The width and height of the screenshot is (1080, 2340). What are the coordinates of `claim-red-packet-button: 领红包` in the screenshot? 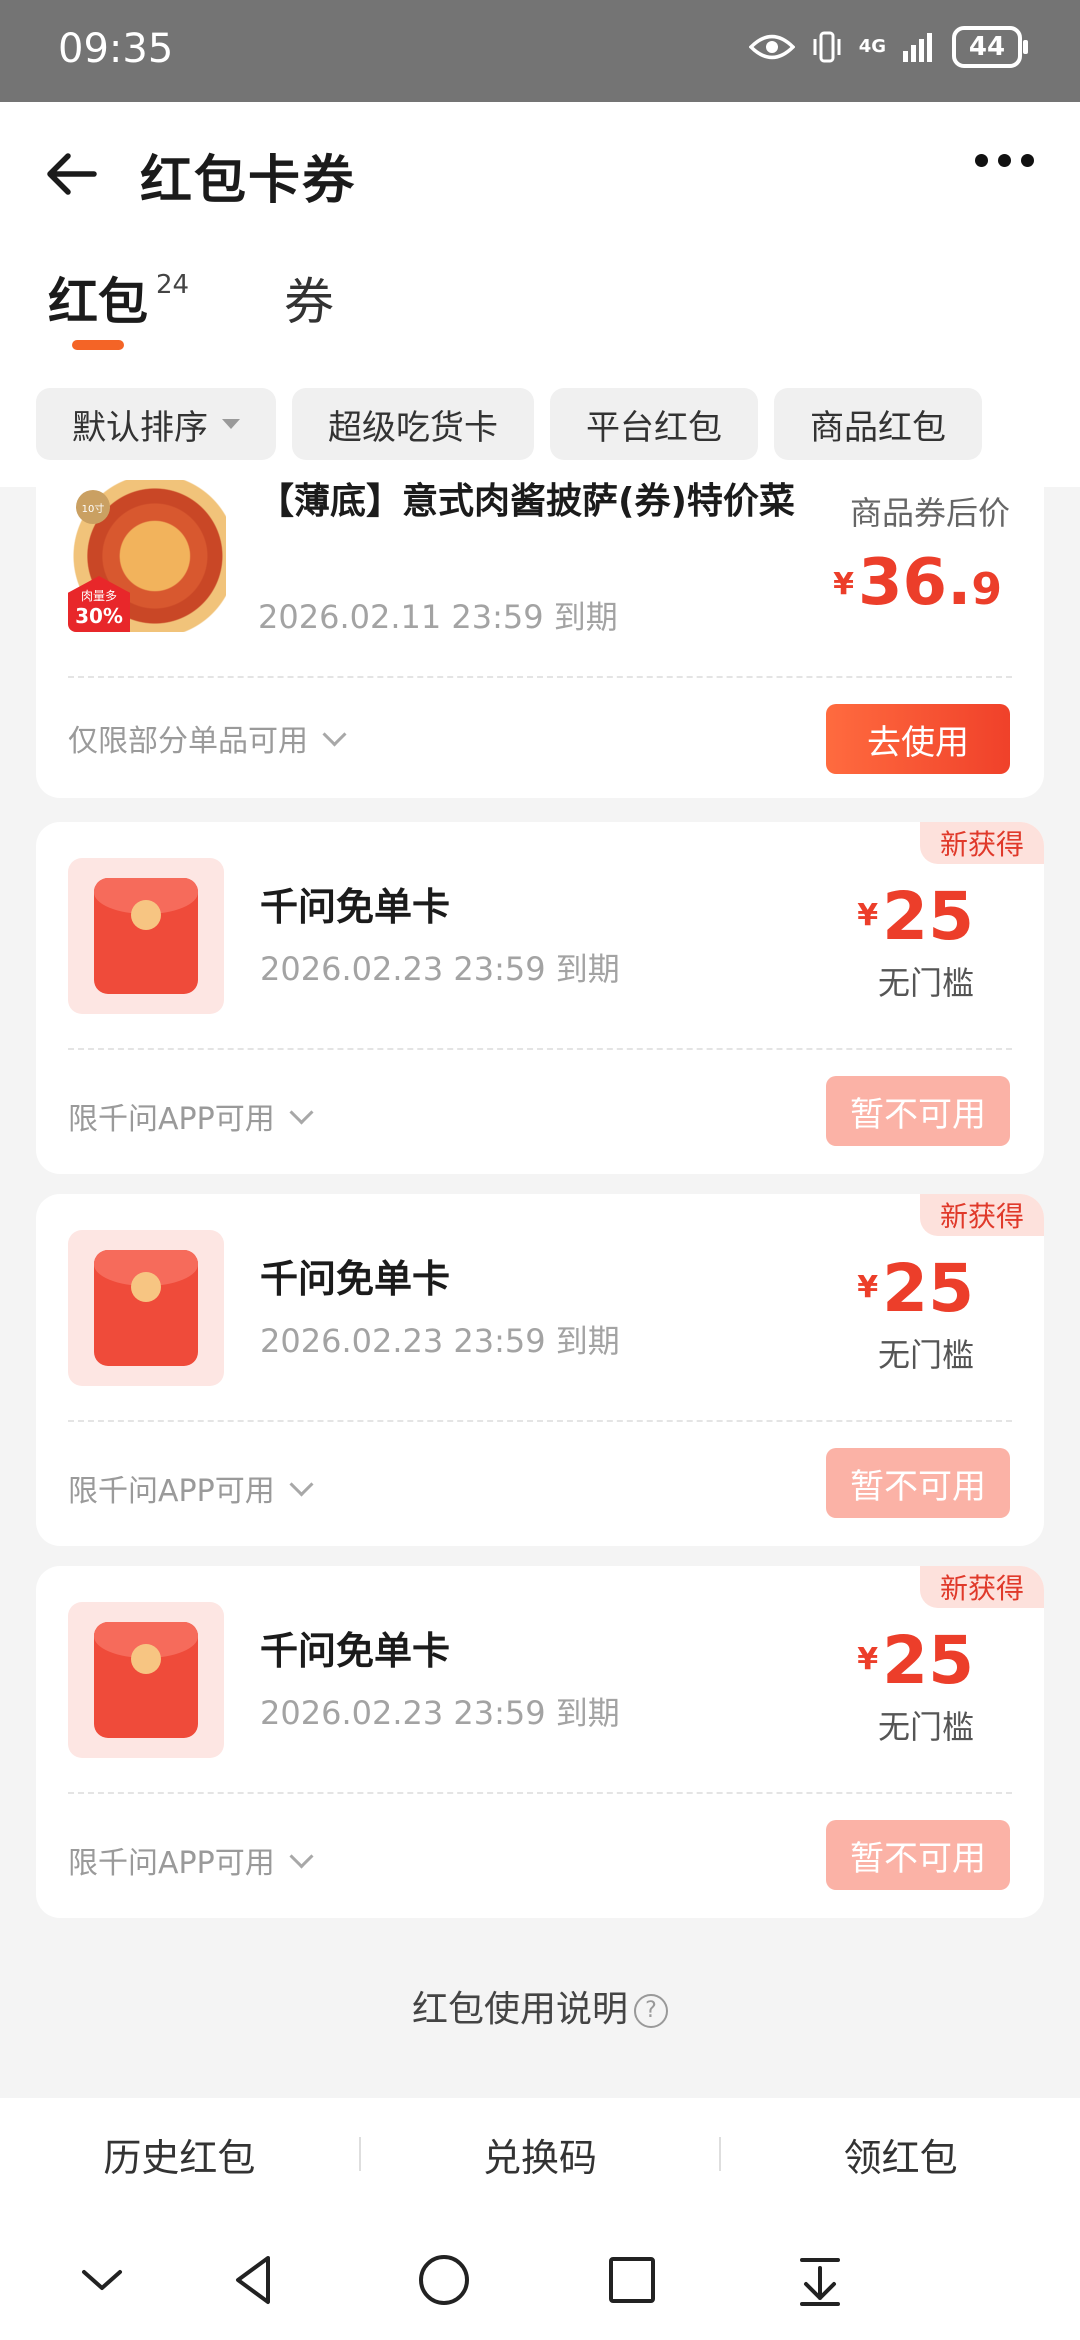 It's located at (900, 2154).